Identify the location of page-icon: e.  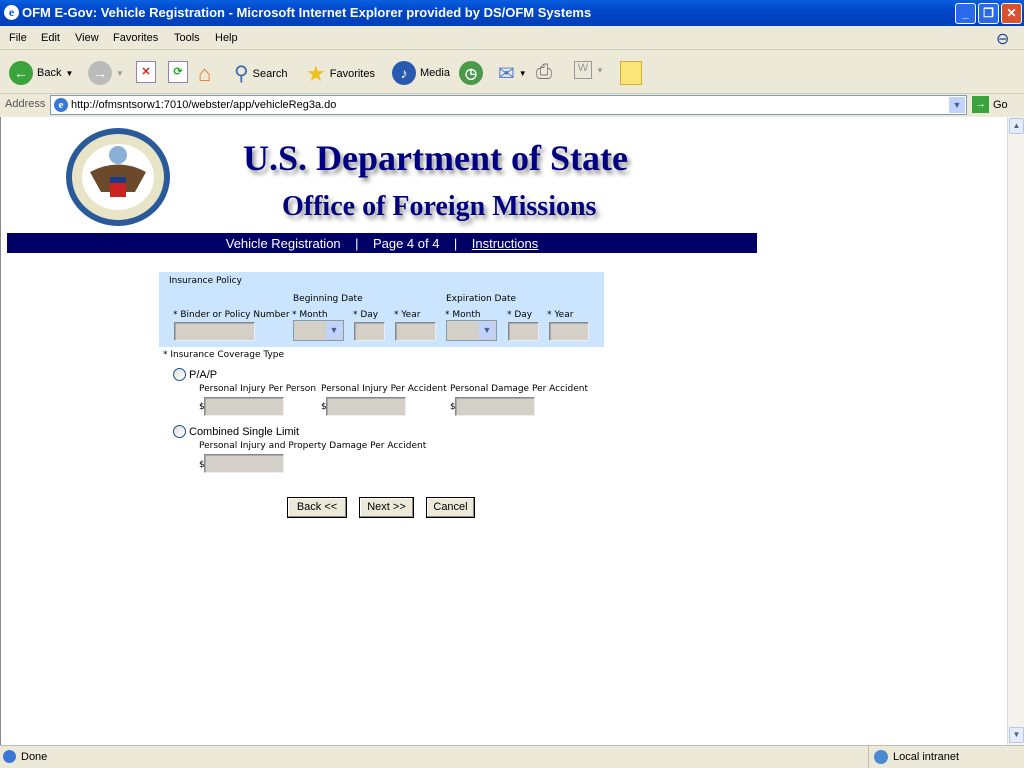
(61, 105).